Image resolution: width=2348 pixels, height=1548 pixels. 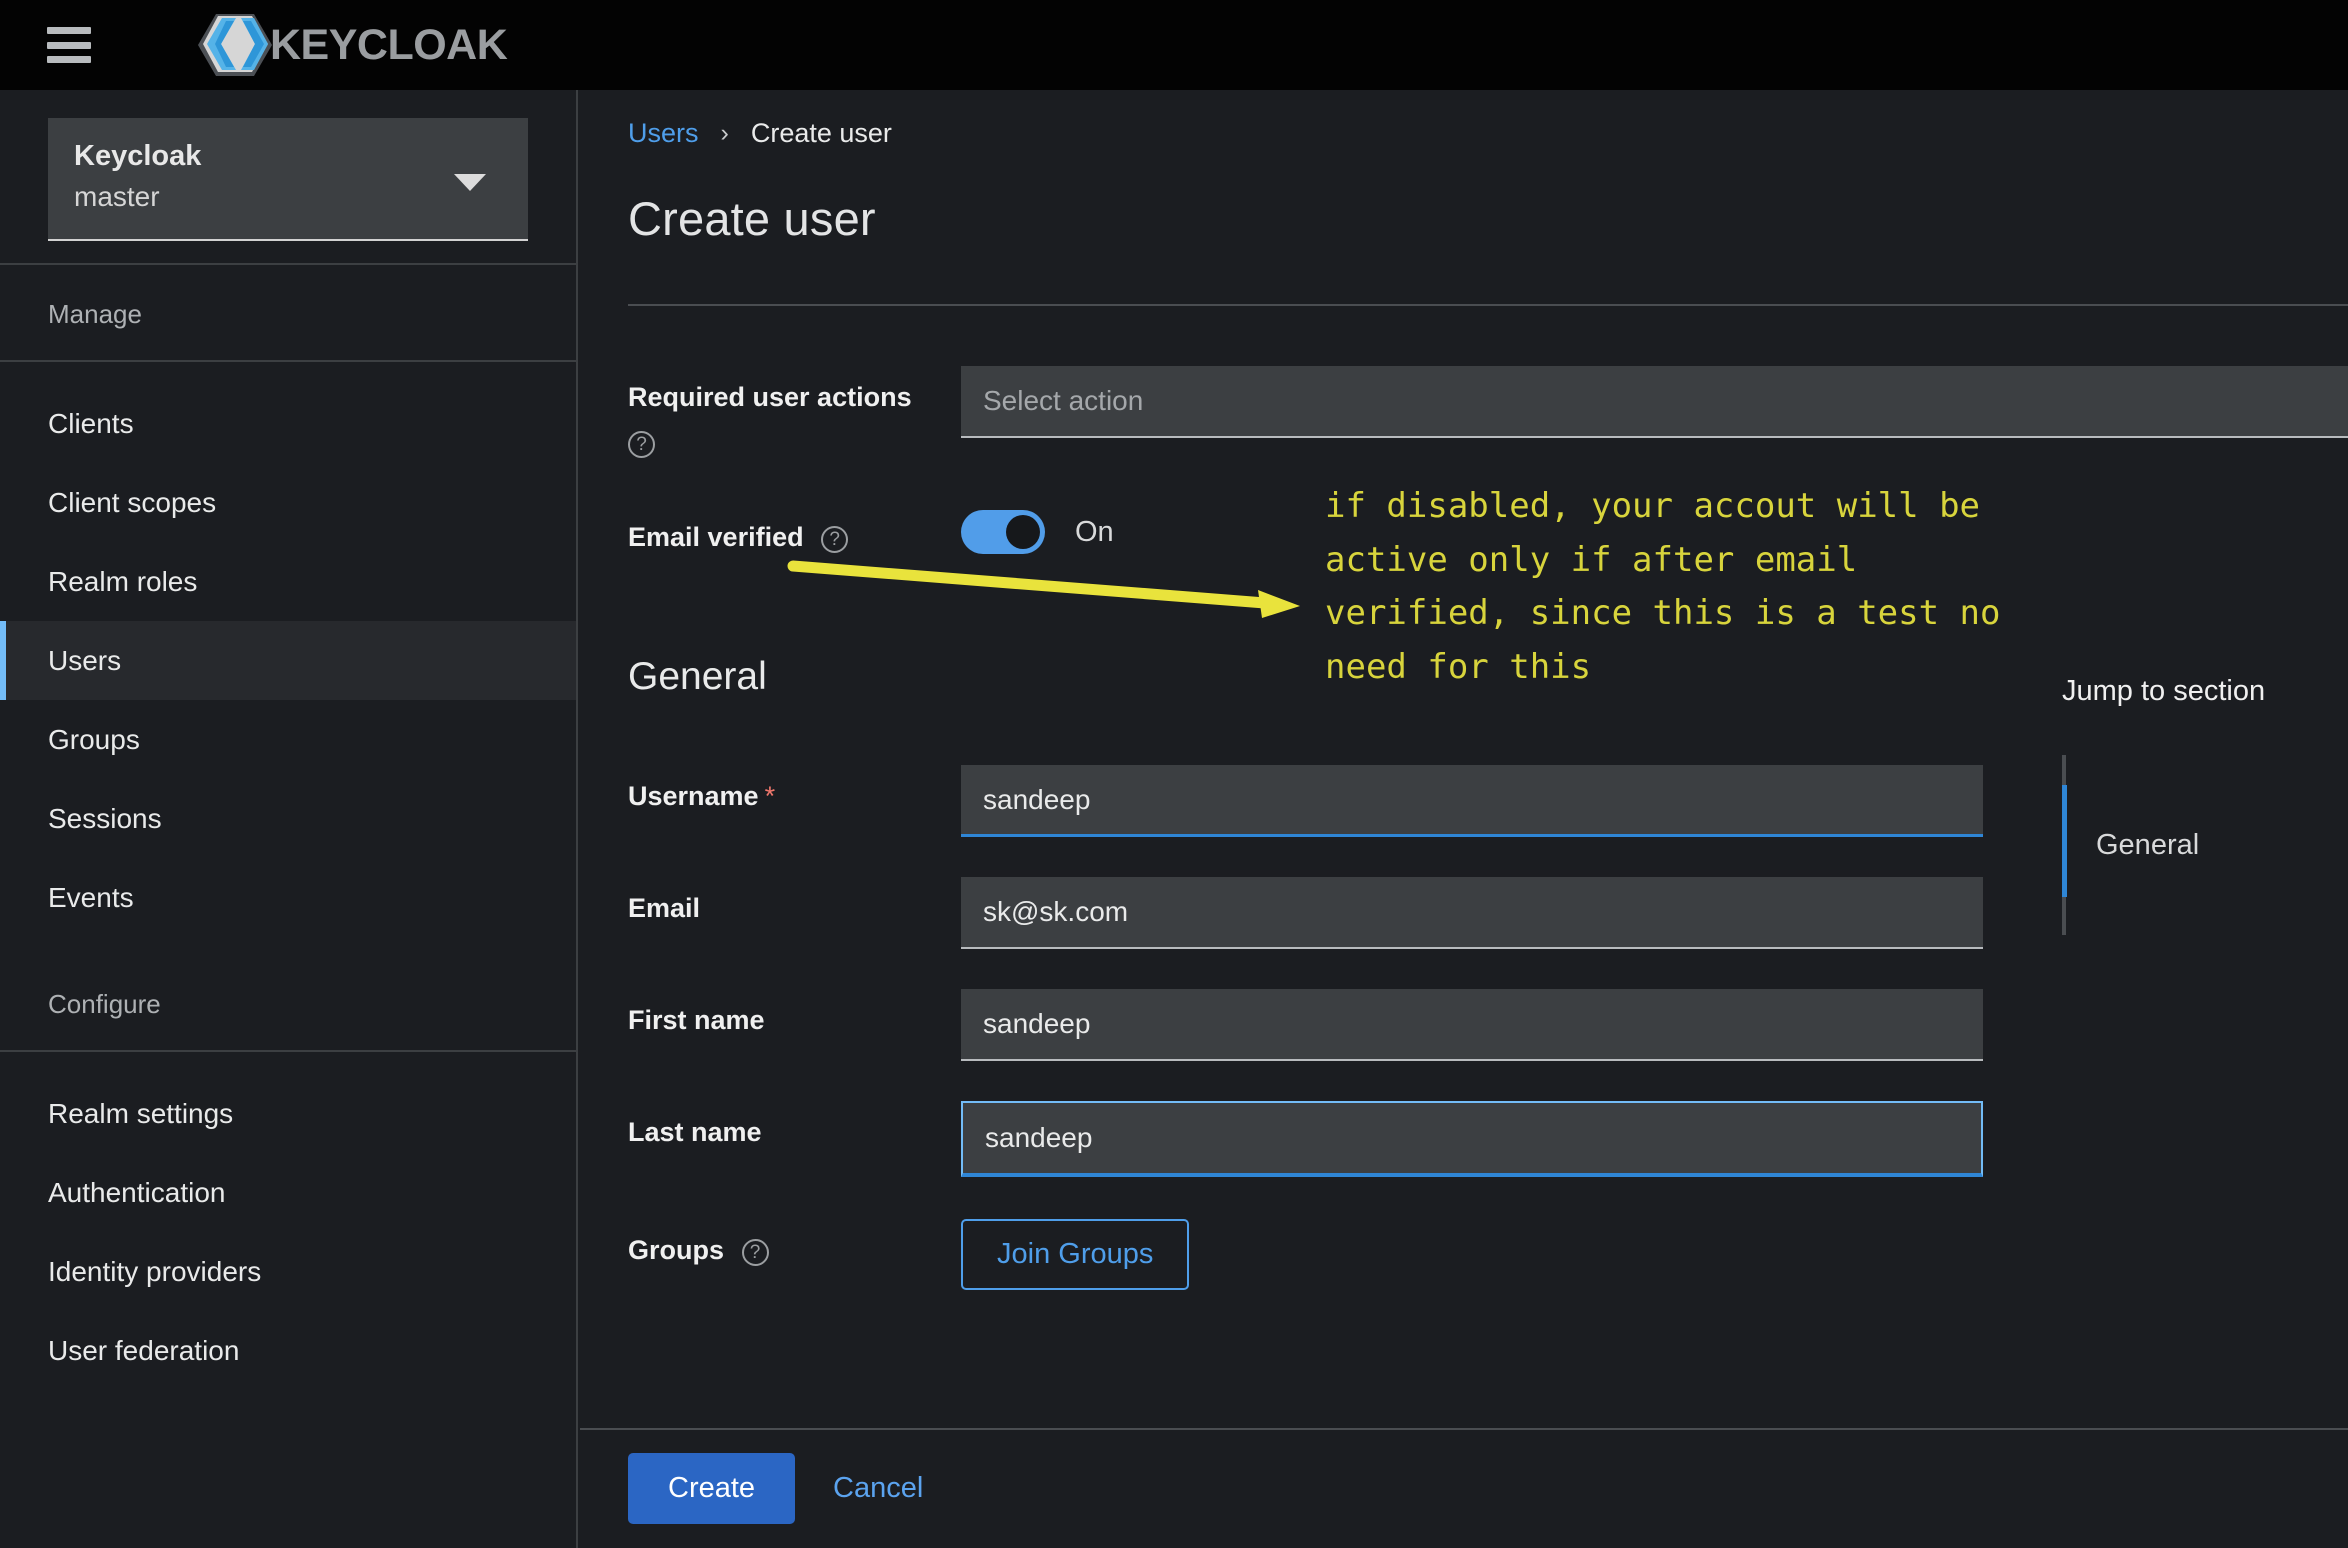 What do you see at coordinates (389, 44) in the screenshot?
I see `brand-text: KEYCLOAK` at bounding box center [389, 44].